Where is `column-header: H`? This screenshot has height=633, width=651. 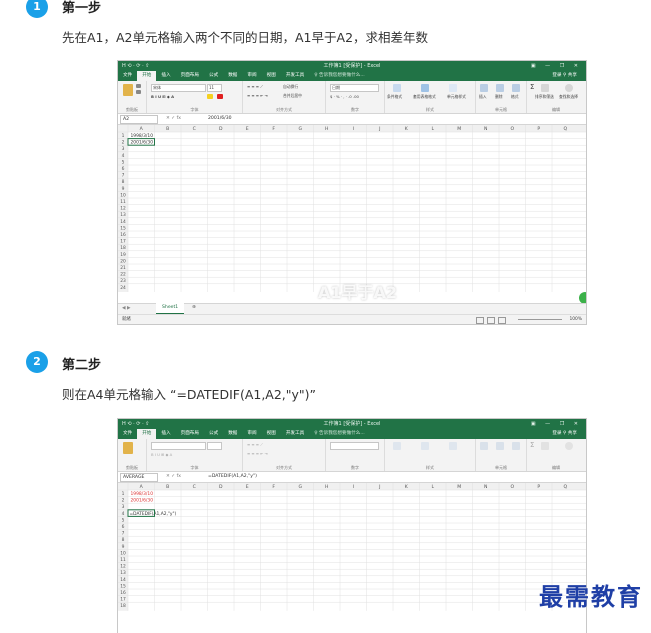 column-header: H is located at coordinates (326, 487).